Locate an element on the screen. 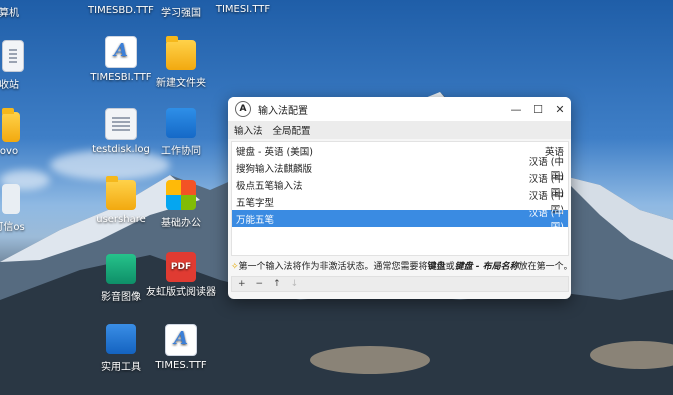 This screenshot has width=673, height=395. desktop-icon-label: 工作协同 is located at coordinates (181, 151).